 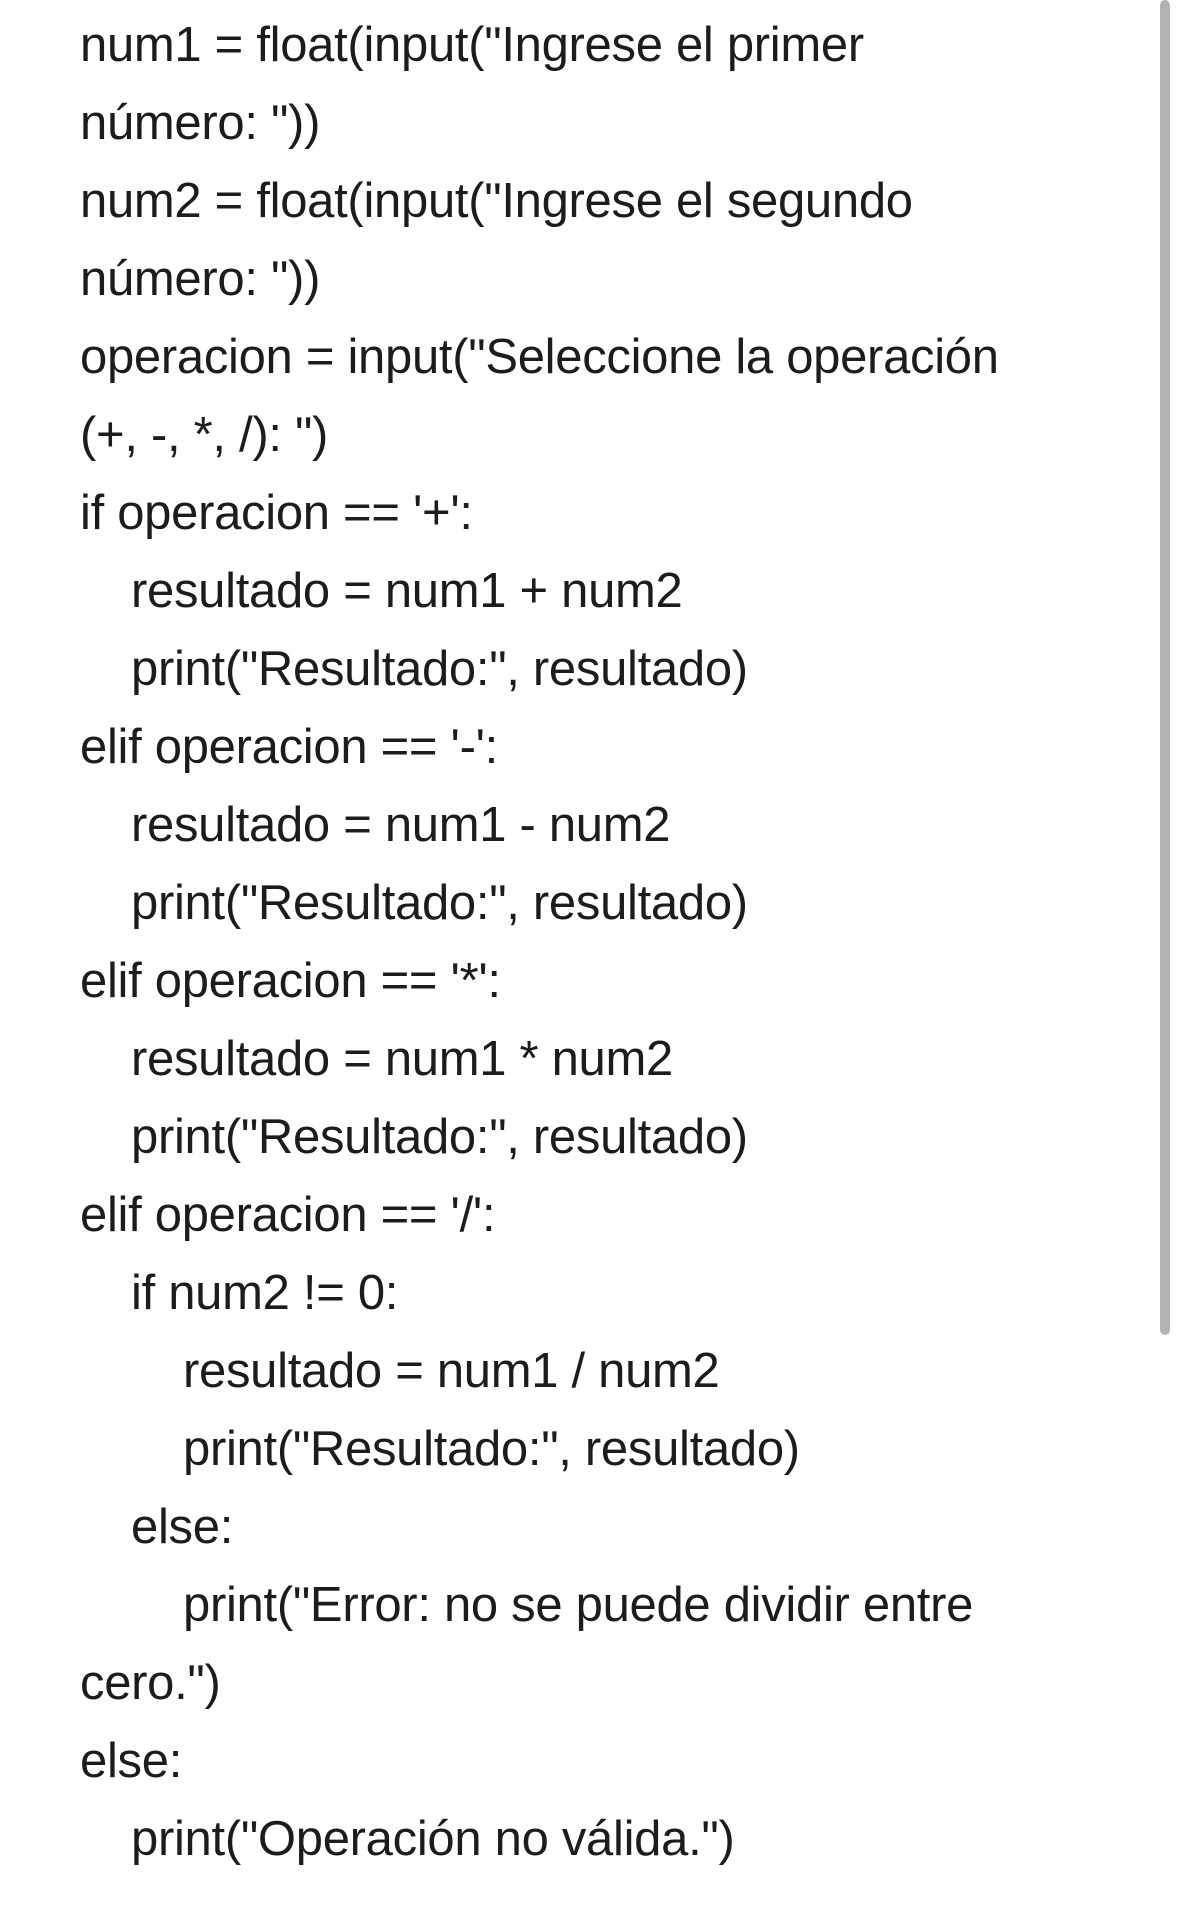 What do you see at coordinates (402, 1059) in the screenshot?
I see `code-line: resultado = num1 * num2` at bounding box center [402, 1059].